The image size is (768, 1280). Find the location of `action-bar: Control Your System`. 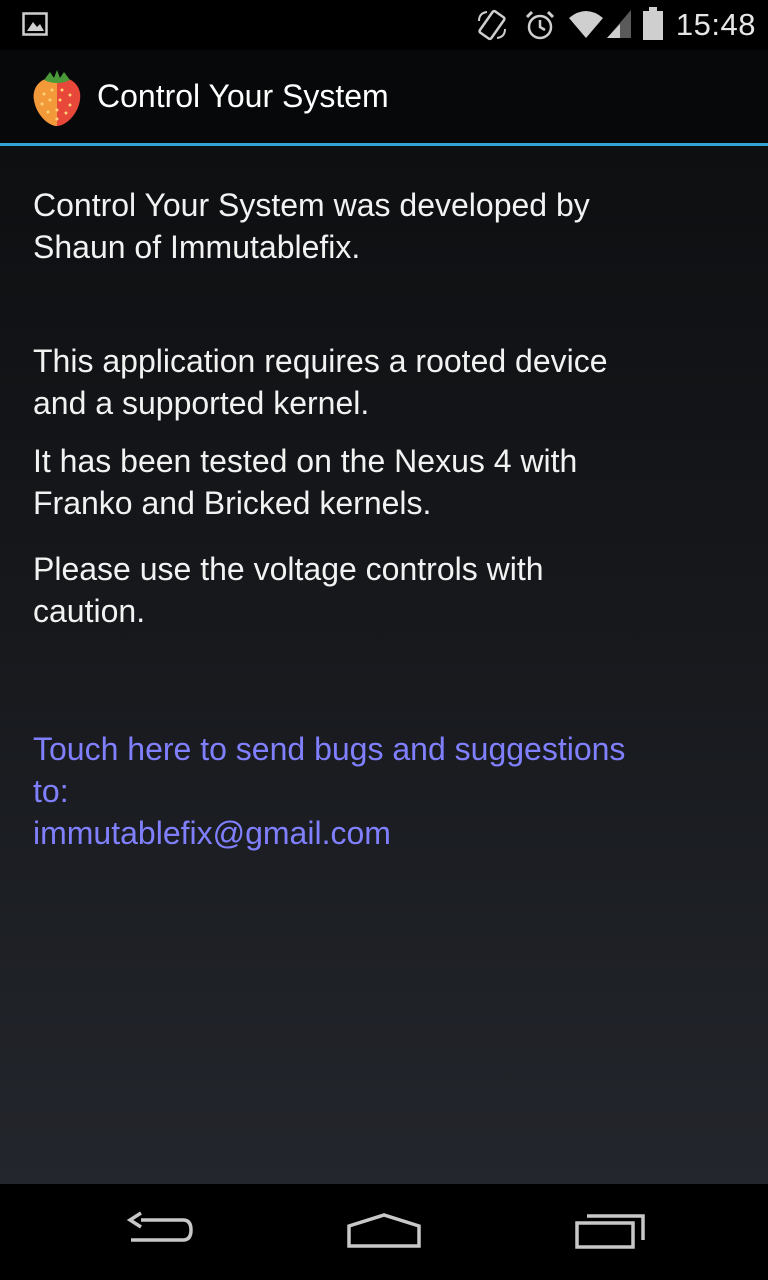

action-bar: Control Your System is located at coordinates (384, 96).